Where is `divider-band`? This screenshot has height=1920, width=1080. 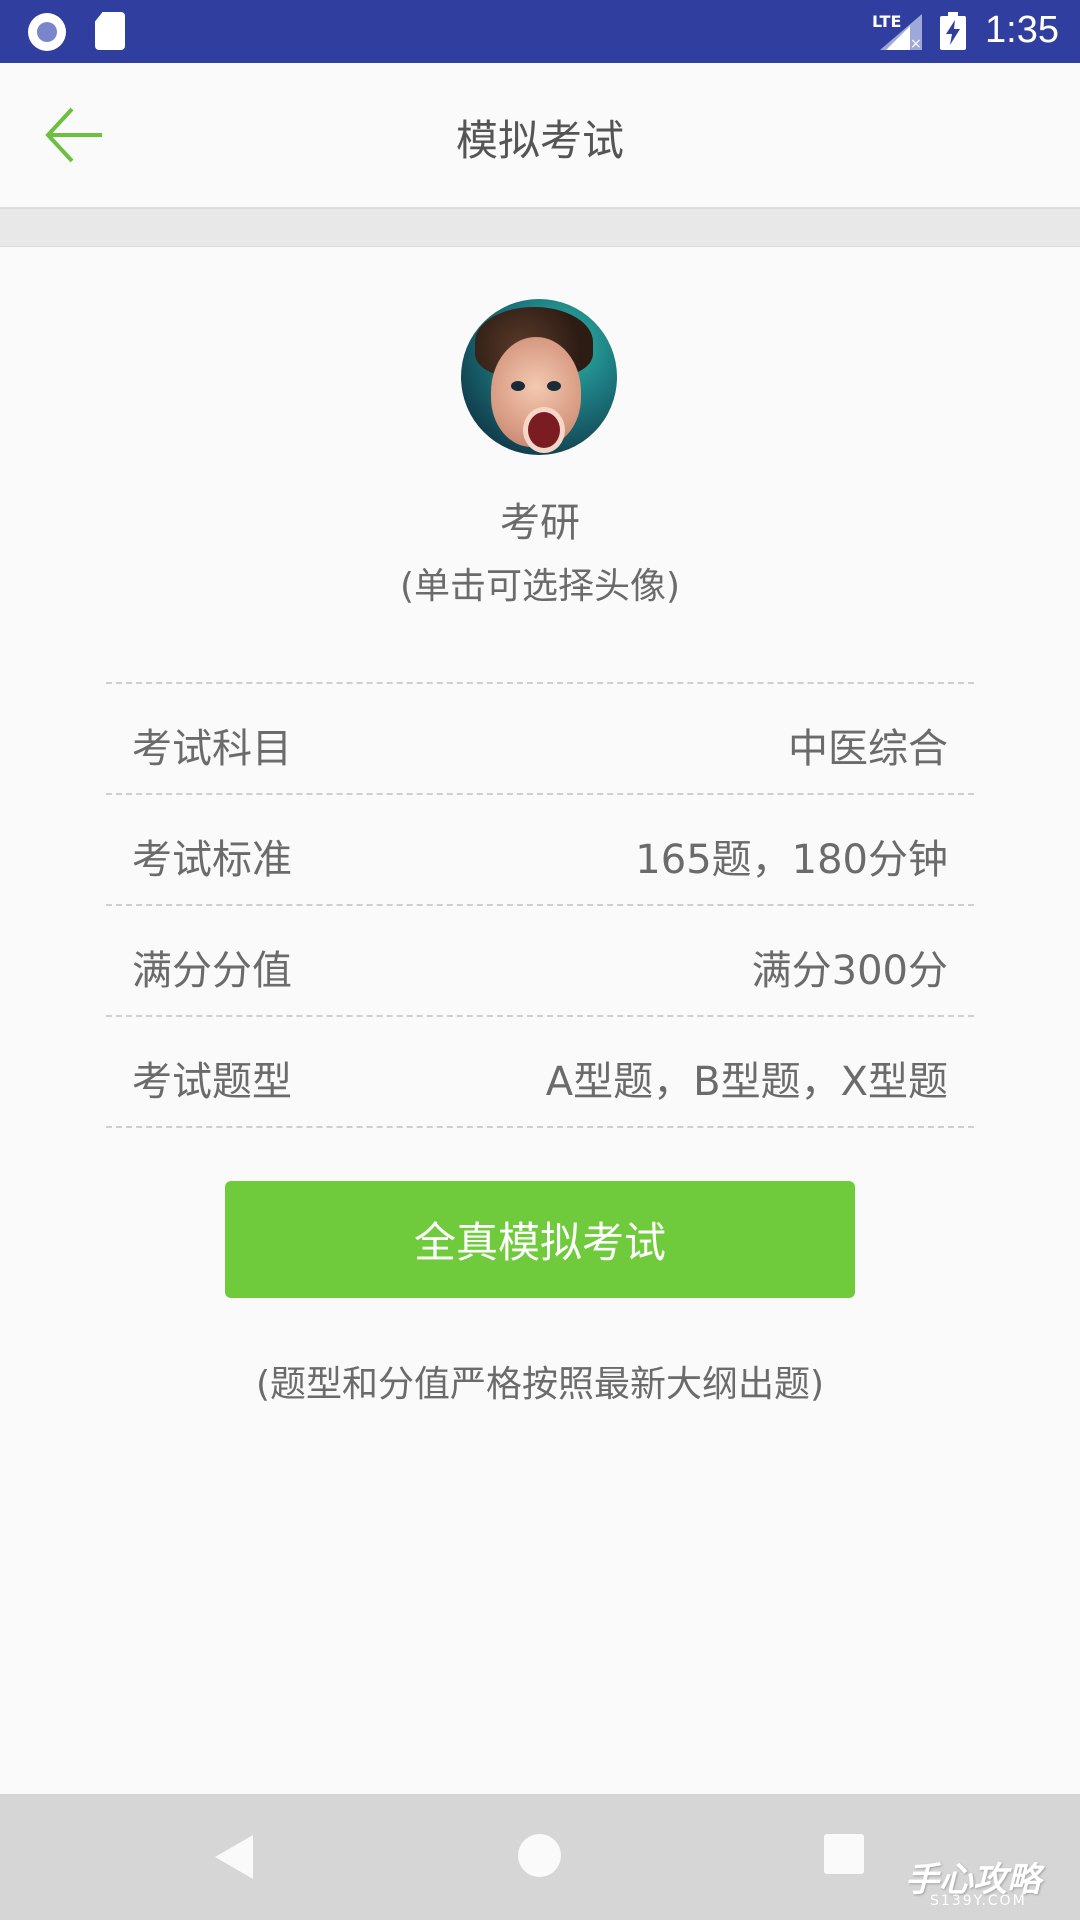
divider-band is located at coordinates (540, 228).